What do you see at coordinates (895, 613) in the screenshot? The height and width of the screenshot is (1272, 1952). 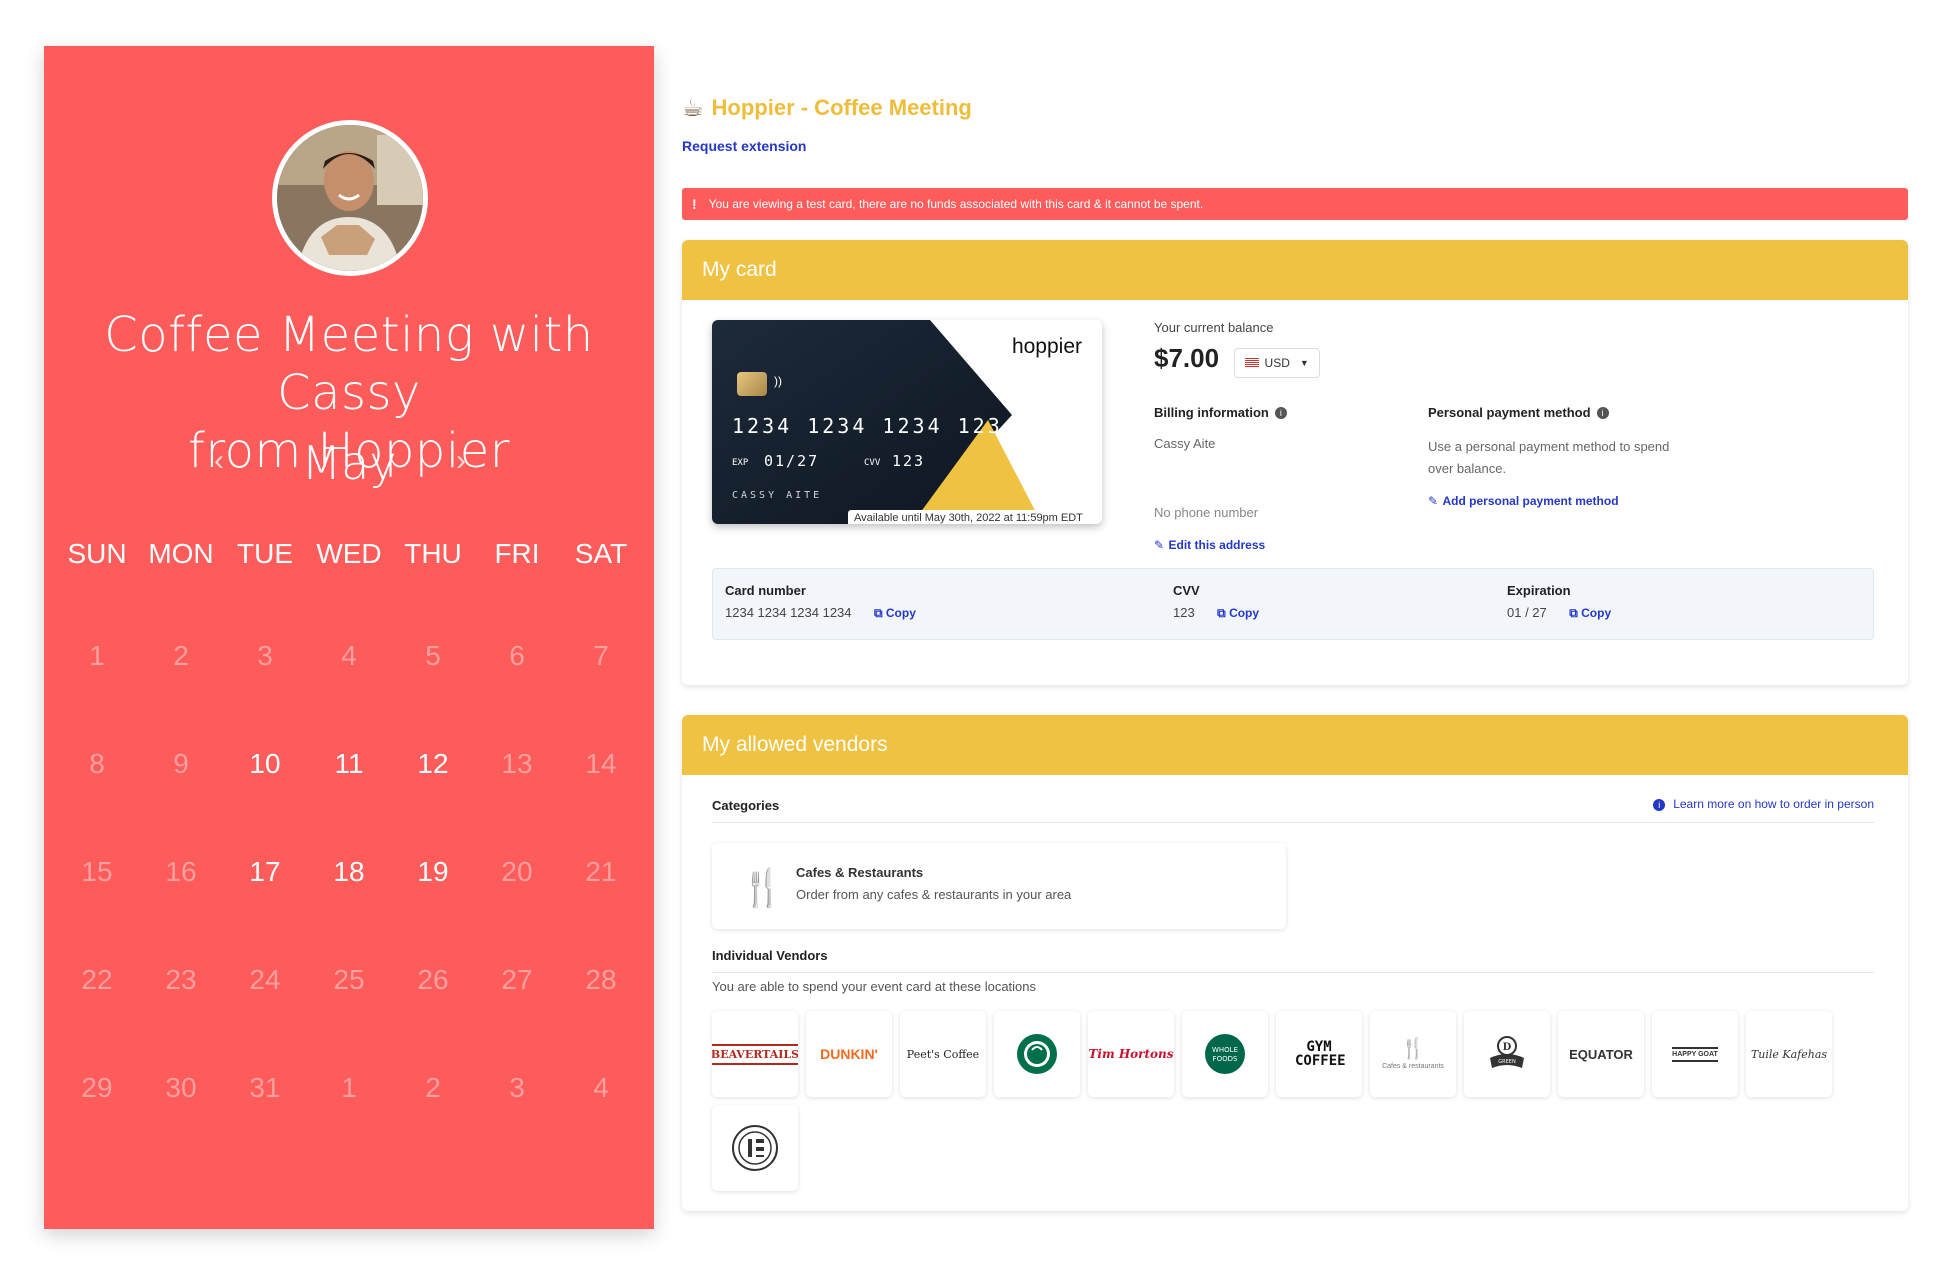 I see `copy-card-number-button: ⧉ Copy` at bounding box center [895, 613].